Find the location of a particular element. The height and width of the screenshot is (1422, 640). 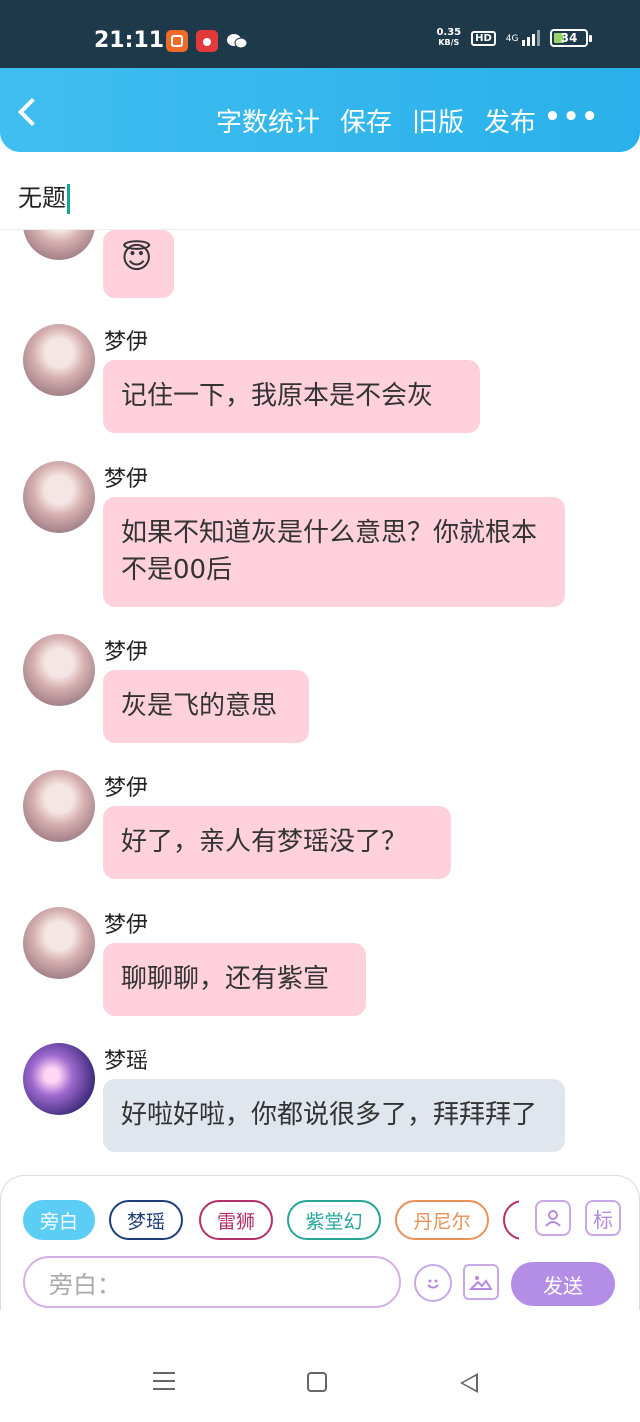

role-chip: 旁白 is located at coordinates (59, 1220).